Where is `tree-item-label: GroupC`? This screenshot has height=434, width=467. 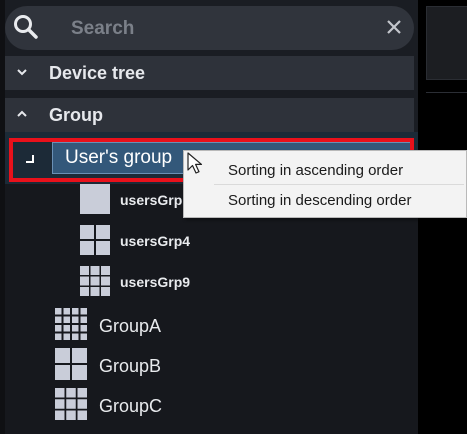
tree-item-label: GroupC is located at coordinates (131, 406).